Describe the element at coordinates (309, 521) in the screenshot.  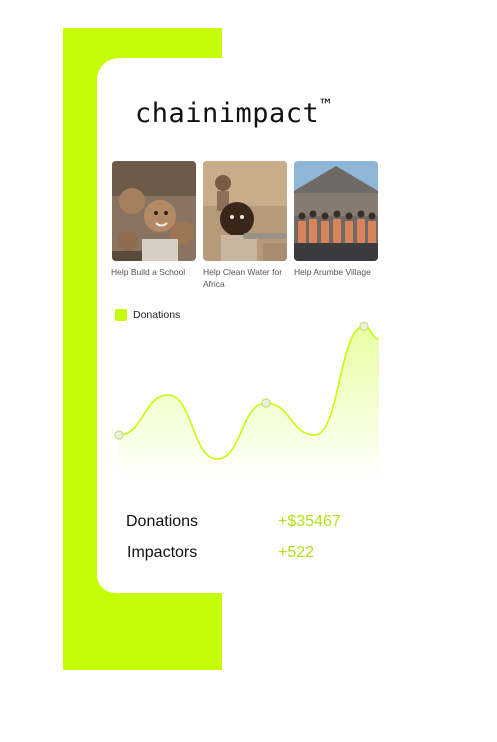
I see `donations-stat-value: +$35467` at that location.